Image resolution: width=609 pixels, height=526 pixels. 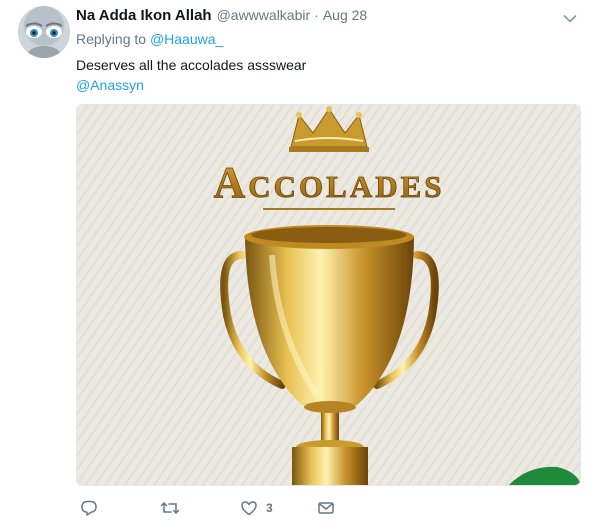 What do you see at coordinates (345, 15) in the screenshot?
I see `timestamp: Aug 28` at bounding box center [345, 15].